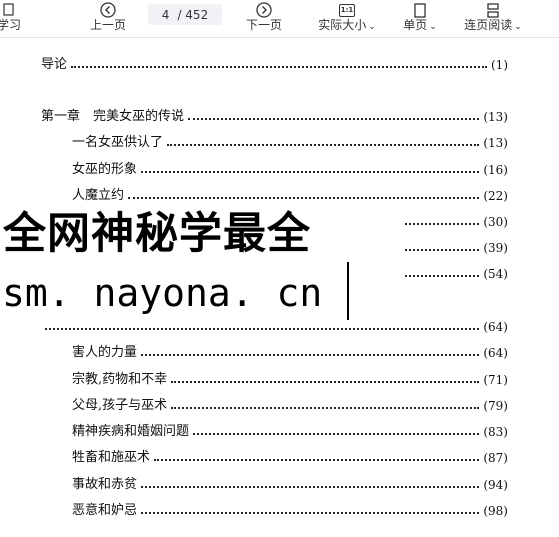 The width and height of the screenshot is (559, 537). Describe the element at coordinates (290, 403) in the screenshot. I see `toc-entry: 父母,孩子与巫术 (79)` at that location.